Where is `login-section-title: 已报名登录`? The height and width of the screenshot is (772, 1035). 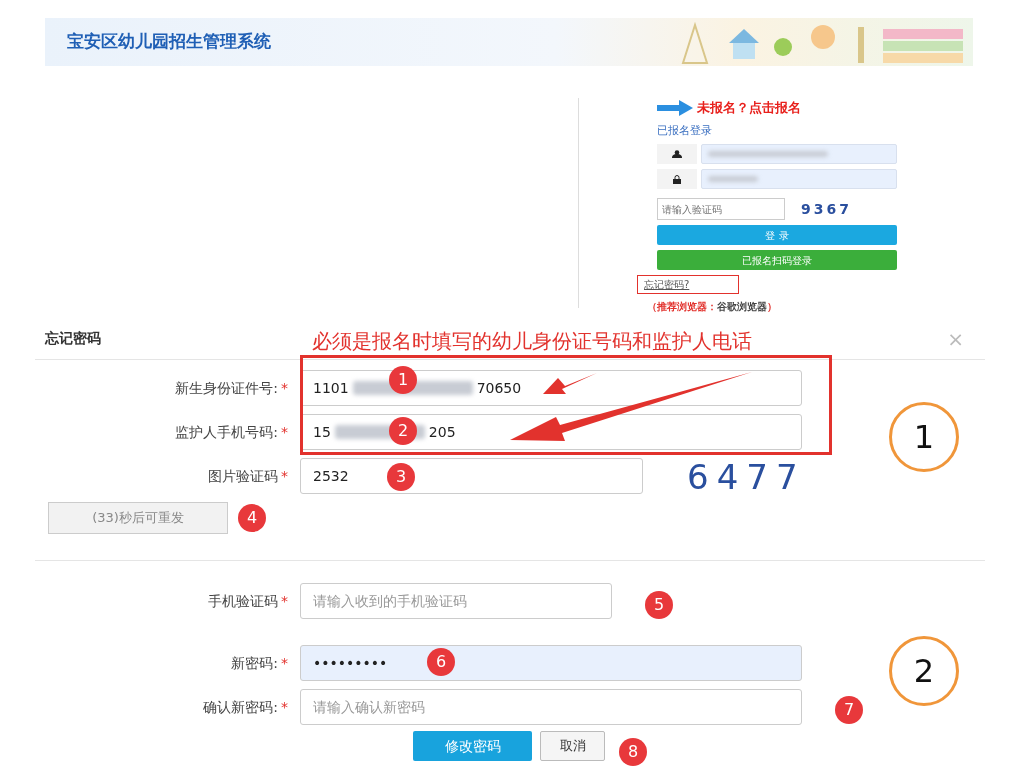 login-section-title: 已报名登录 is located at coordinates (685, 130).